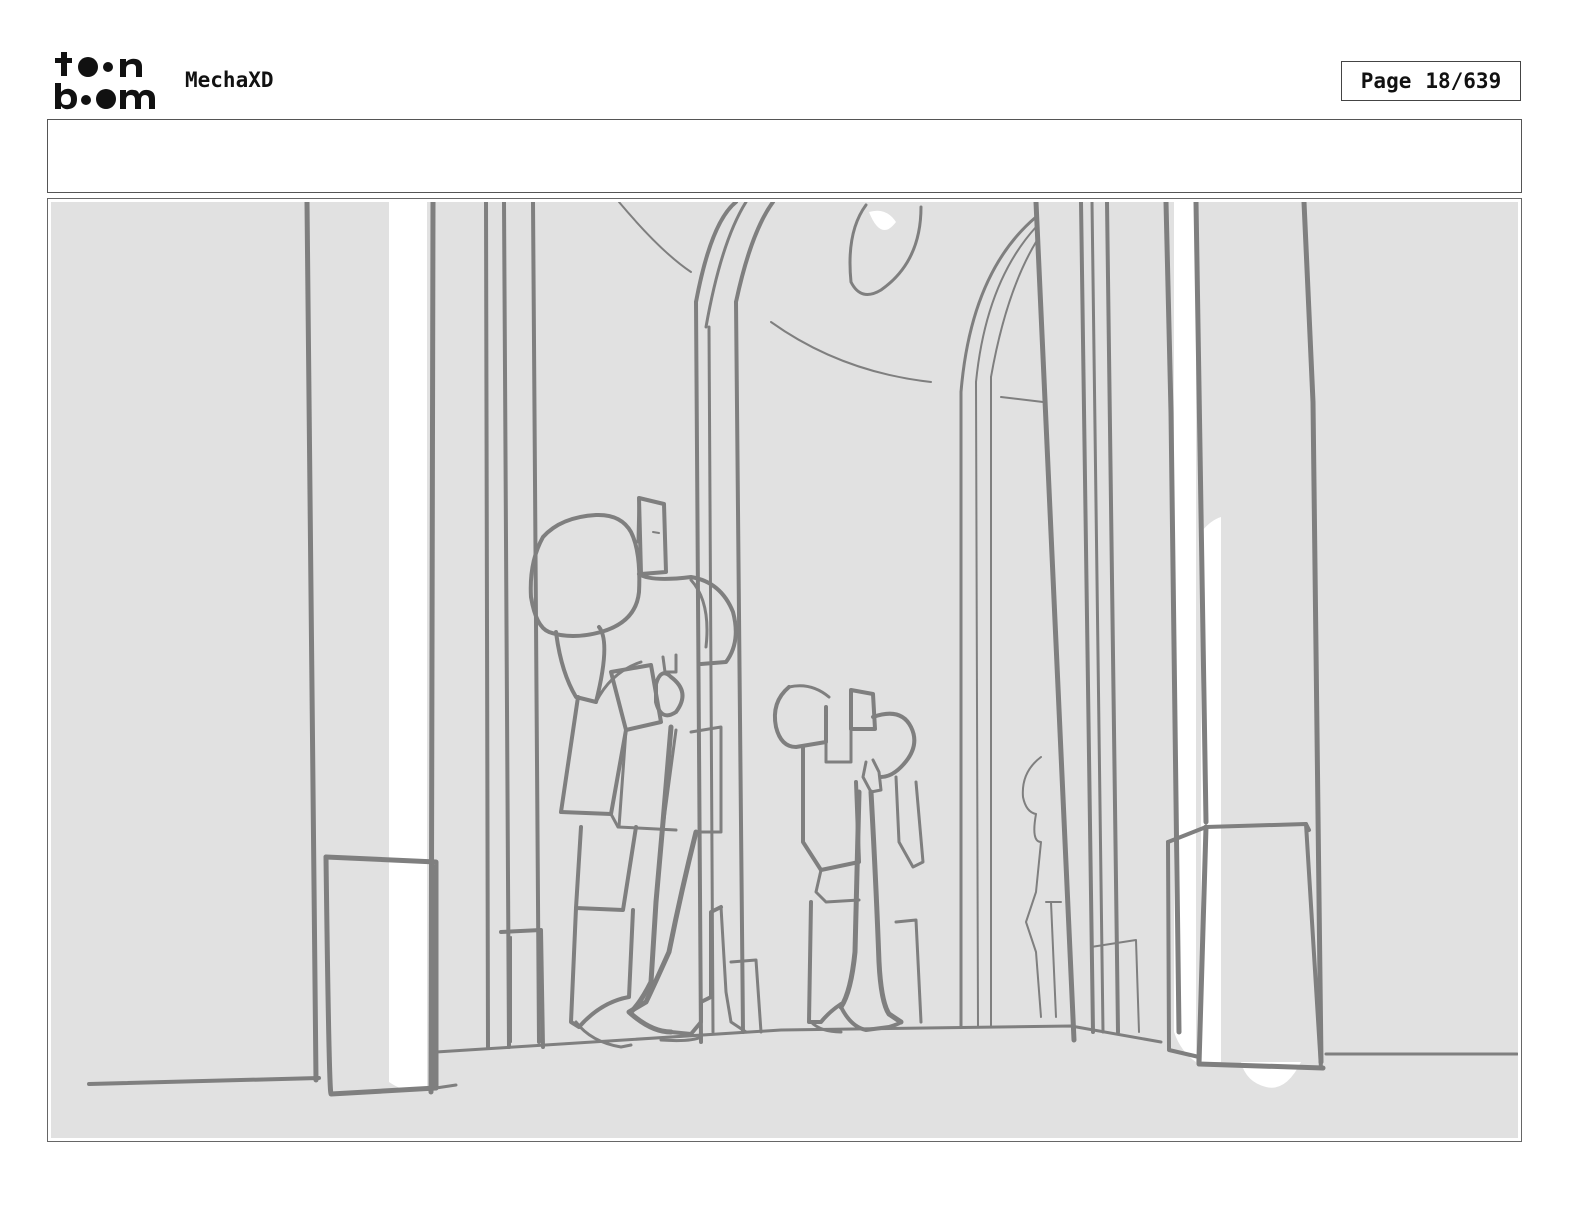 This screenshot has height=1224, width=1584. What do you see at coordinates (1386, 81) in the screenshot?
I see `page-label: Page` at bounding box center [1386, 81].